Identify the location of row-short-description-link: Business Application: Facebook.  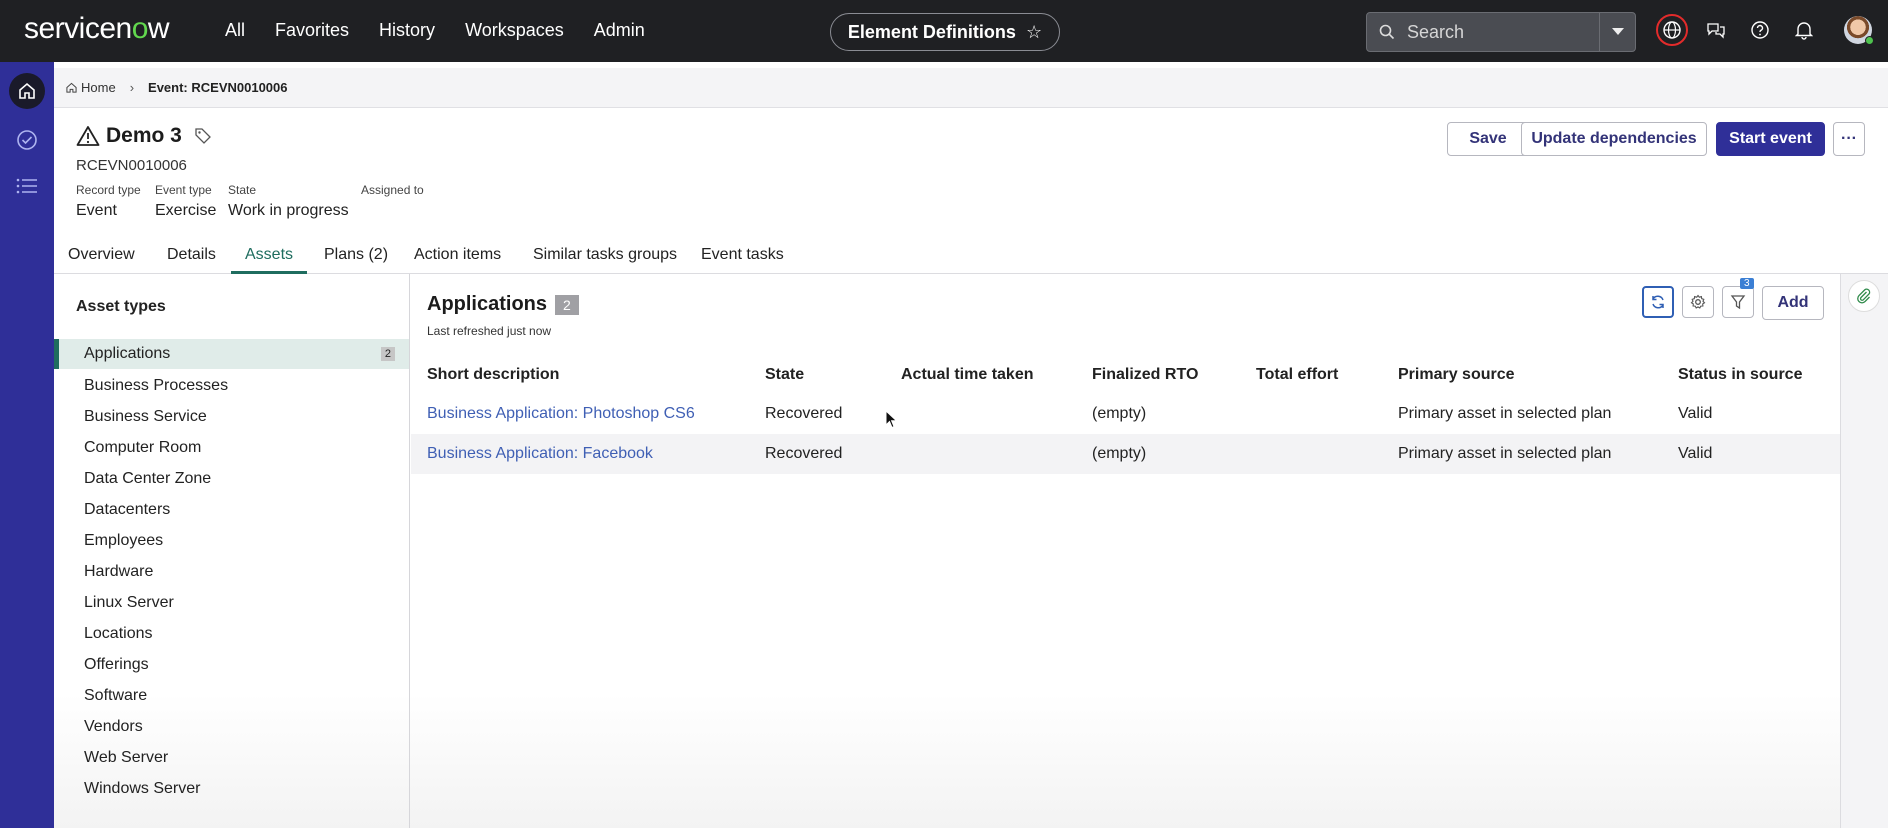
(540, 454).